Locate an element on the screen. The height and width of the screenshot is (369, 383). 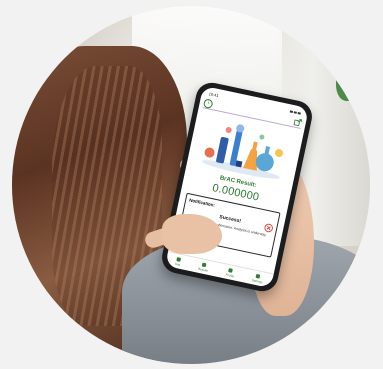
notification-title: Notification: is located at coordinates (202, 202).